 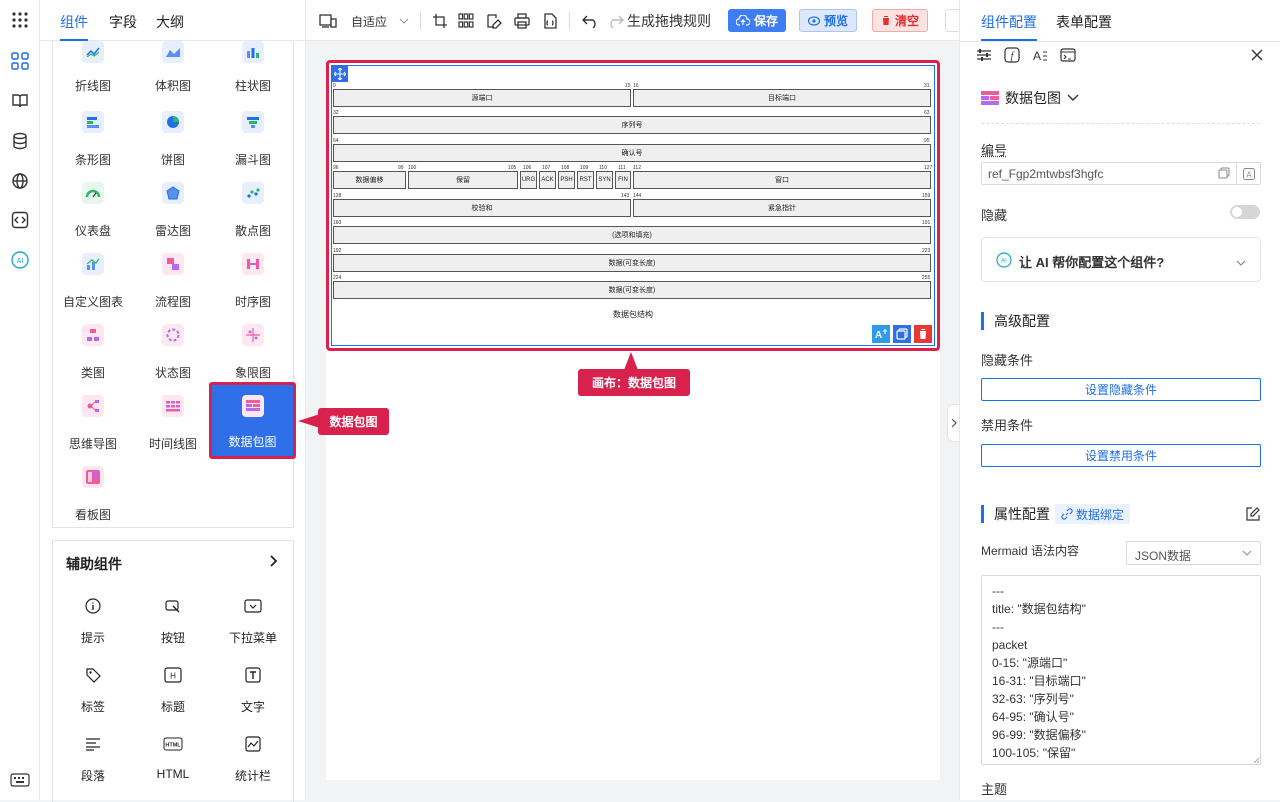 I want to click on component-sequence-diagram: 时序图, so click(x=253, y=287).